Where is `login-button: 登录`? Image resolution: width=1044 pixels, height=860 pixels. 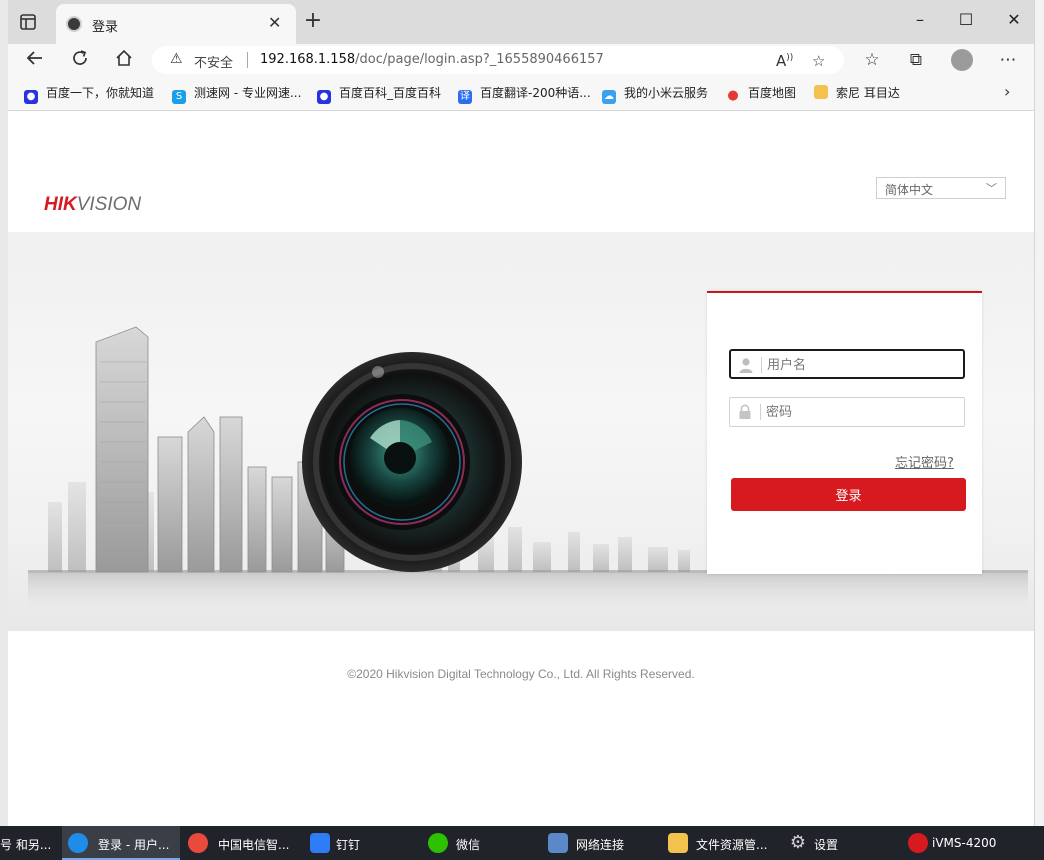
login-button: 登录 is located at coordinates (848, 494).